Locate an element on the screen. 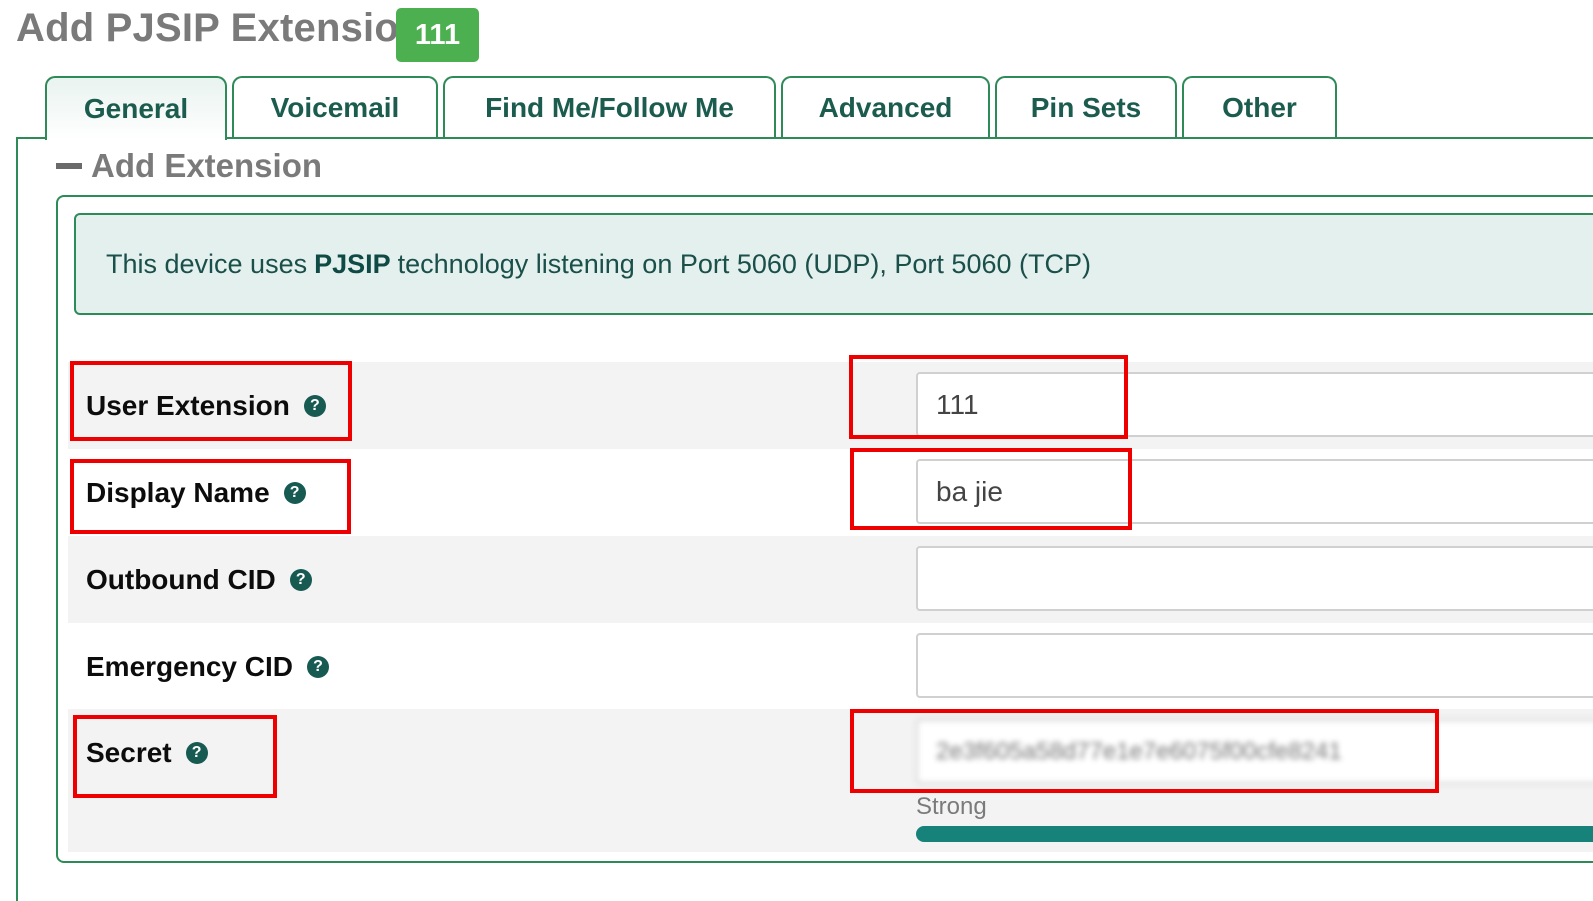  minus-icon is located at coordinates (69, 166).